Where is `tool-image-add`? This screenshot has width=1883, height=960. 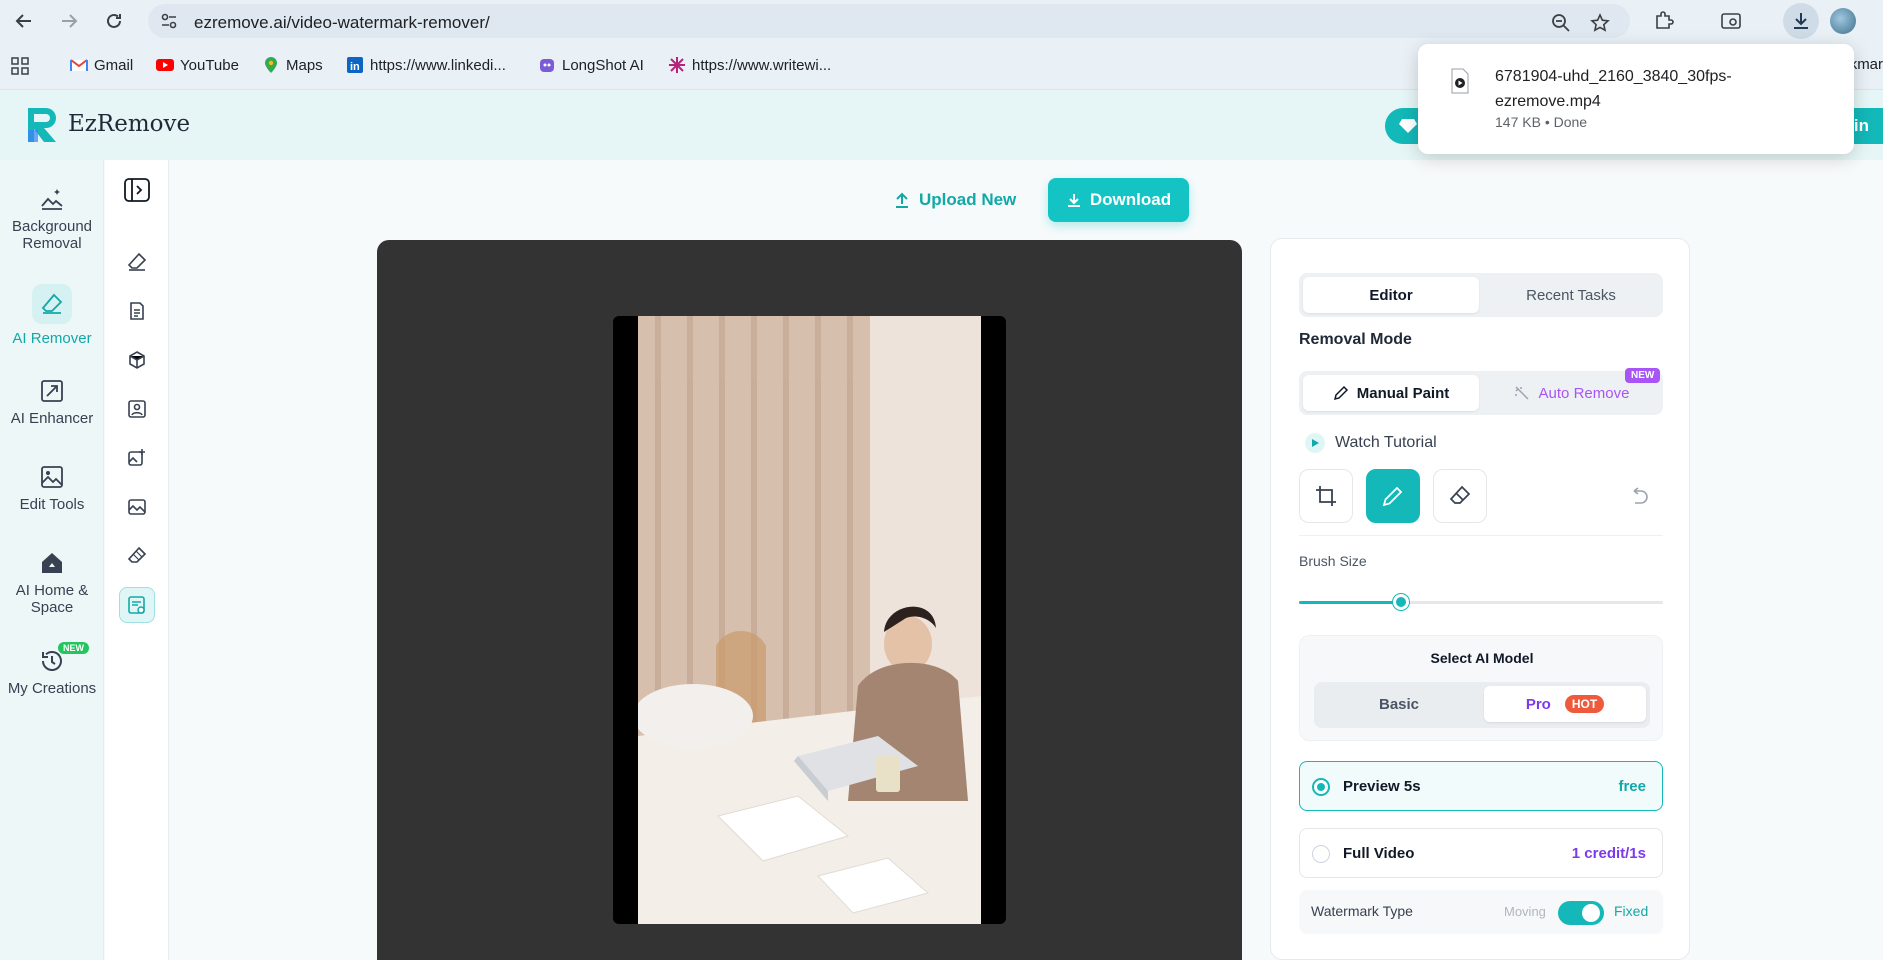
tool-image-add is located at coordinates (137, 458).